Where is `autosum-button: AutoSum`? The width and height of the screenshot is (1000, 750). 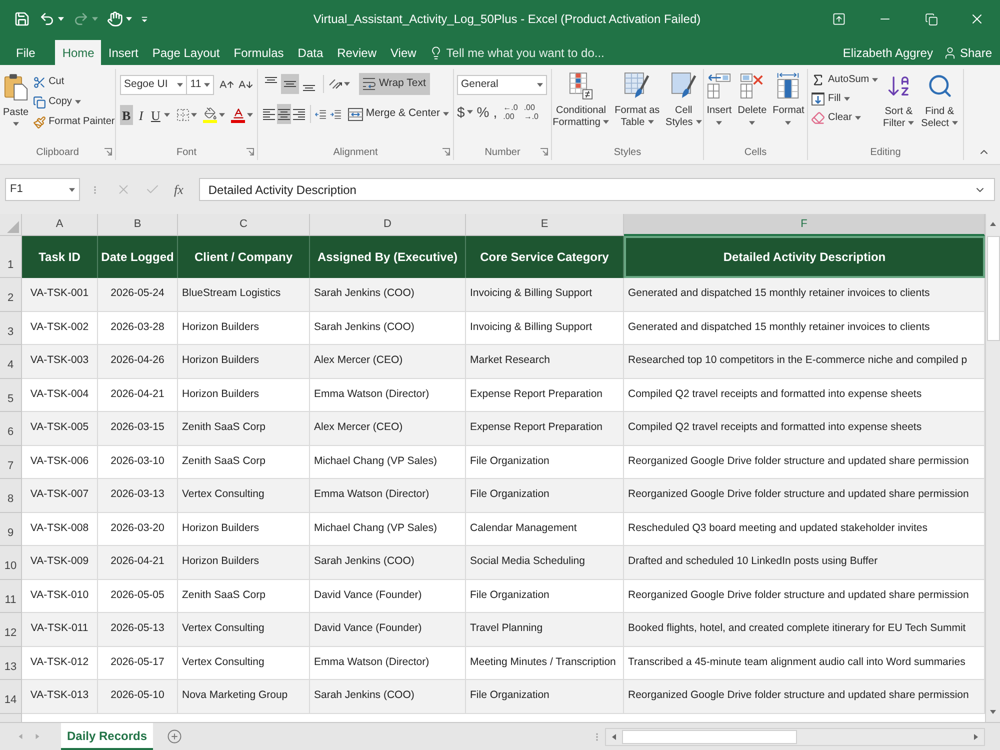
autosum-button: AutoSum is located at coordinates (844, 80).